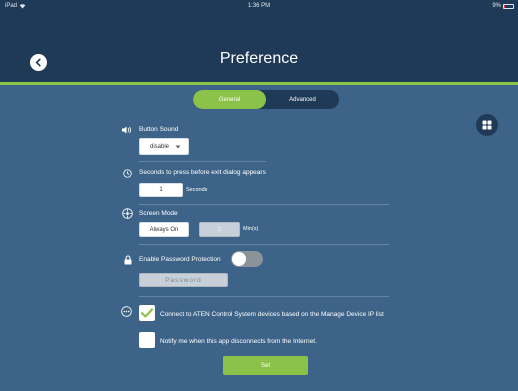  I want to click on connect-checkbox, so click(147, 313).